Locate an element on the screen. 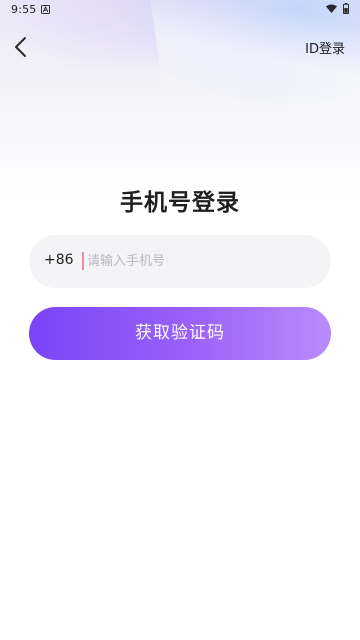  phone-field: +86 is located at coordinates (180, 261).